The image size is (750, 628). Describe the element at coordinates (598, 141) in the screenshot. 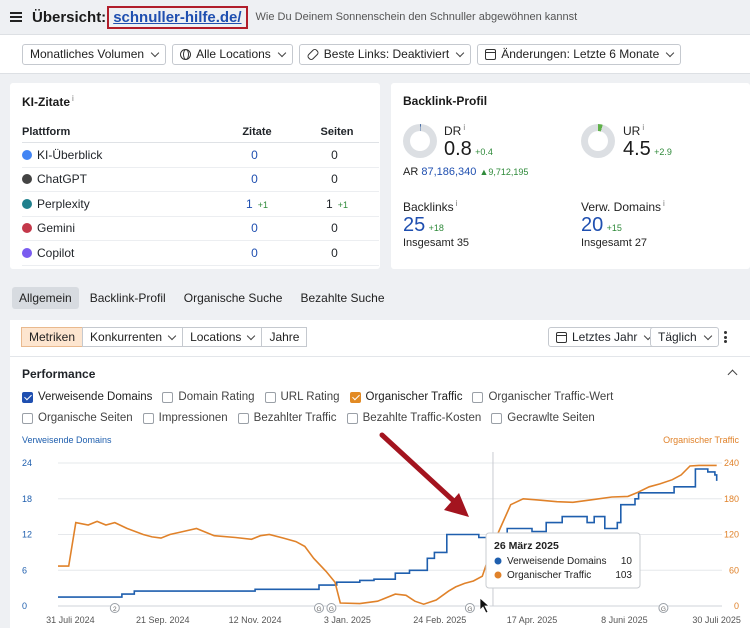

I see `ur-donut` at that location.